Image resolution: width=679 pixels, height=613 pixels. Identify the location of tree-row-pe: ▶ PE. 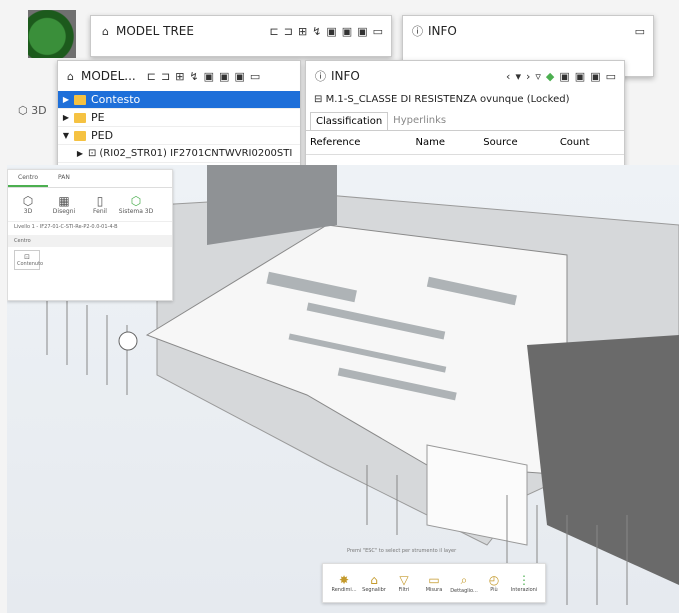
(179, 118).